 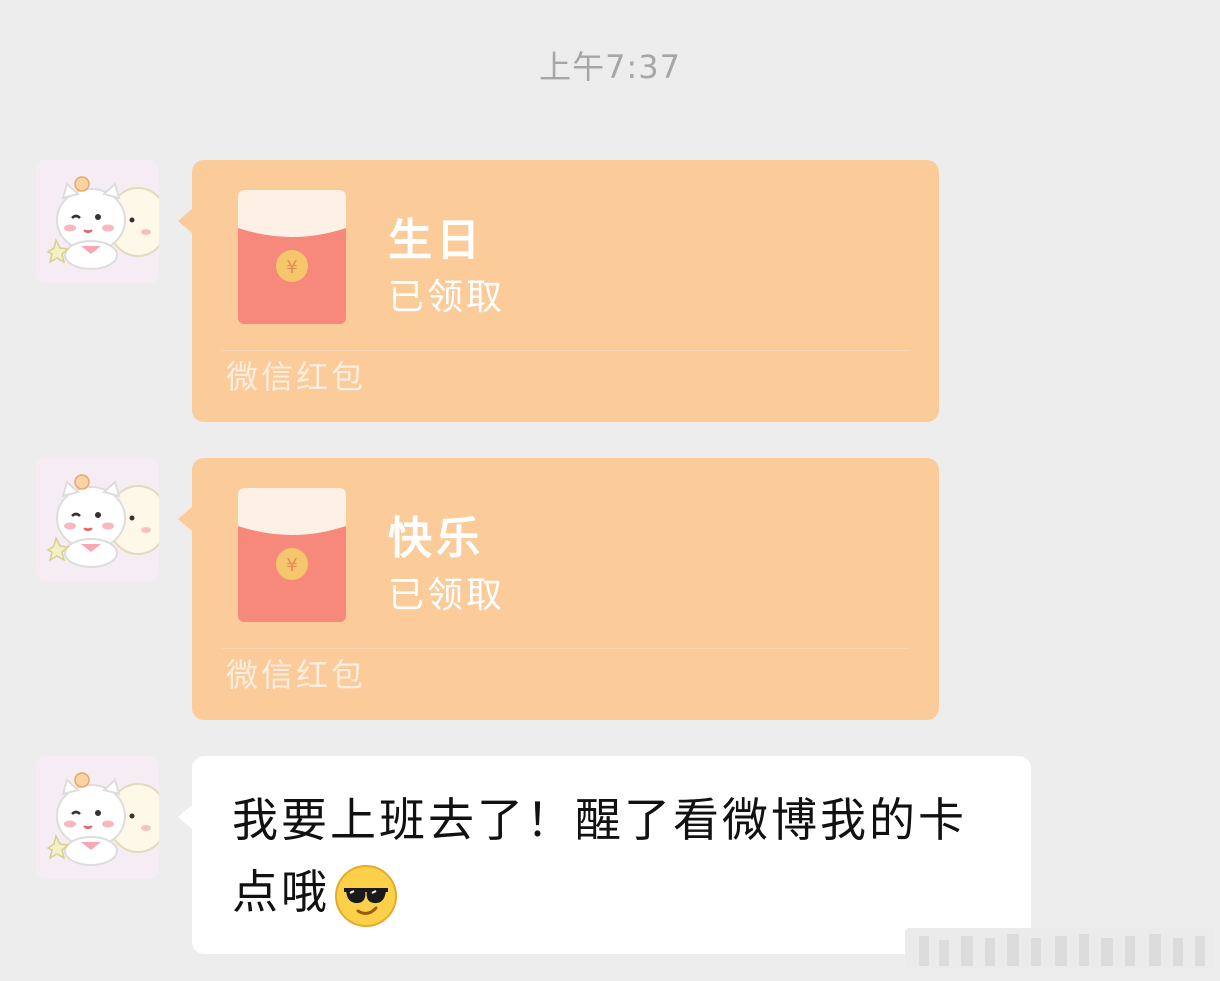 I want to click on message-timestamp: 上午7:37, so click(x=610, y=67).